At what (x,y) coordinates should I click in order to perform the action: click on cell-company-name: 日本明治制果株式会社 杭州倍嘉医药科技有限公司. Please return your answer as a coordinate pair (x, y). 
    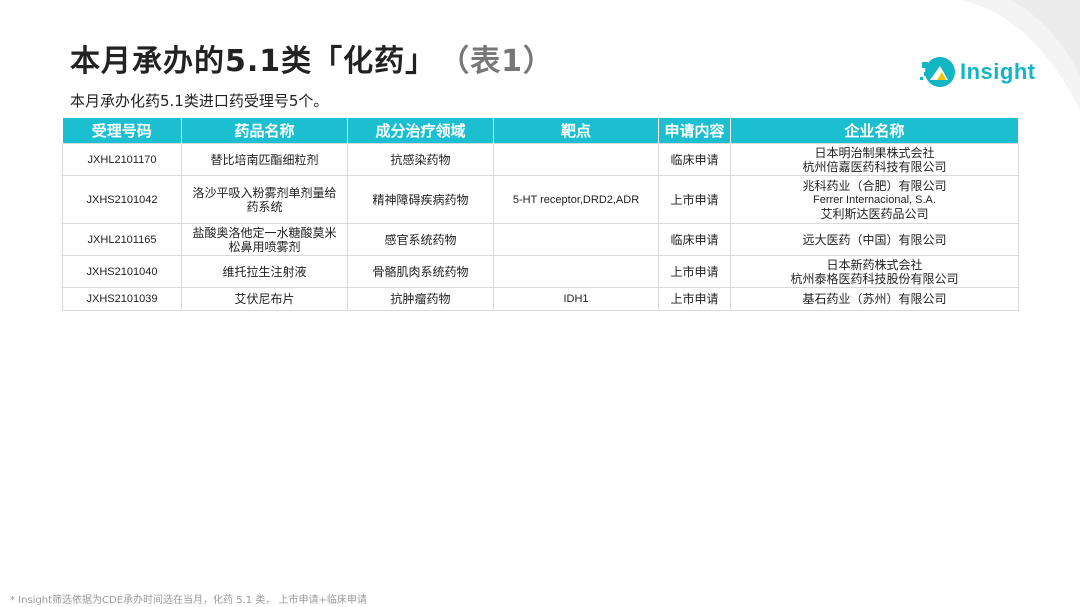
    Looking at the image, I should click on (874, 159).